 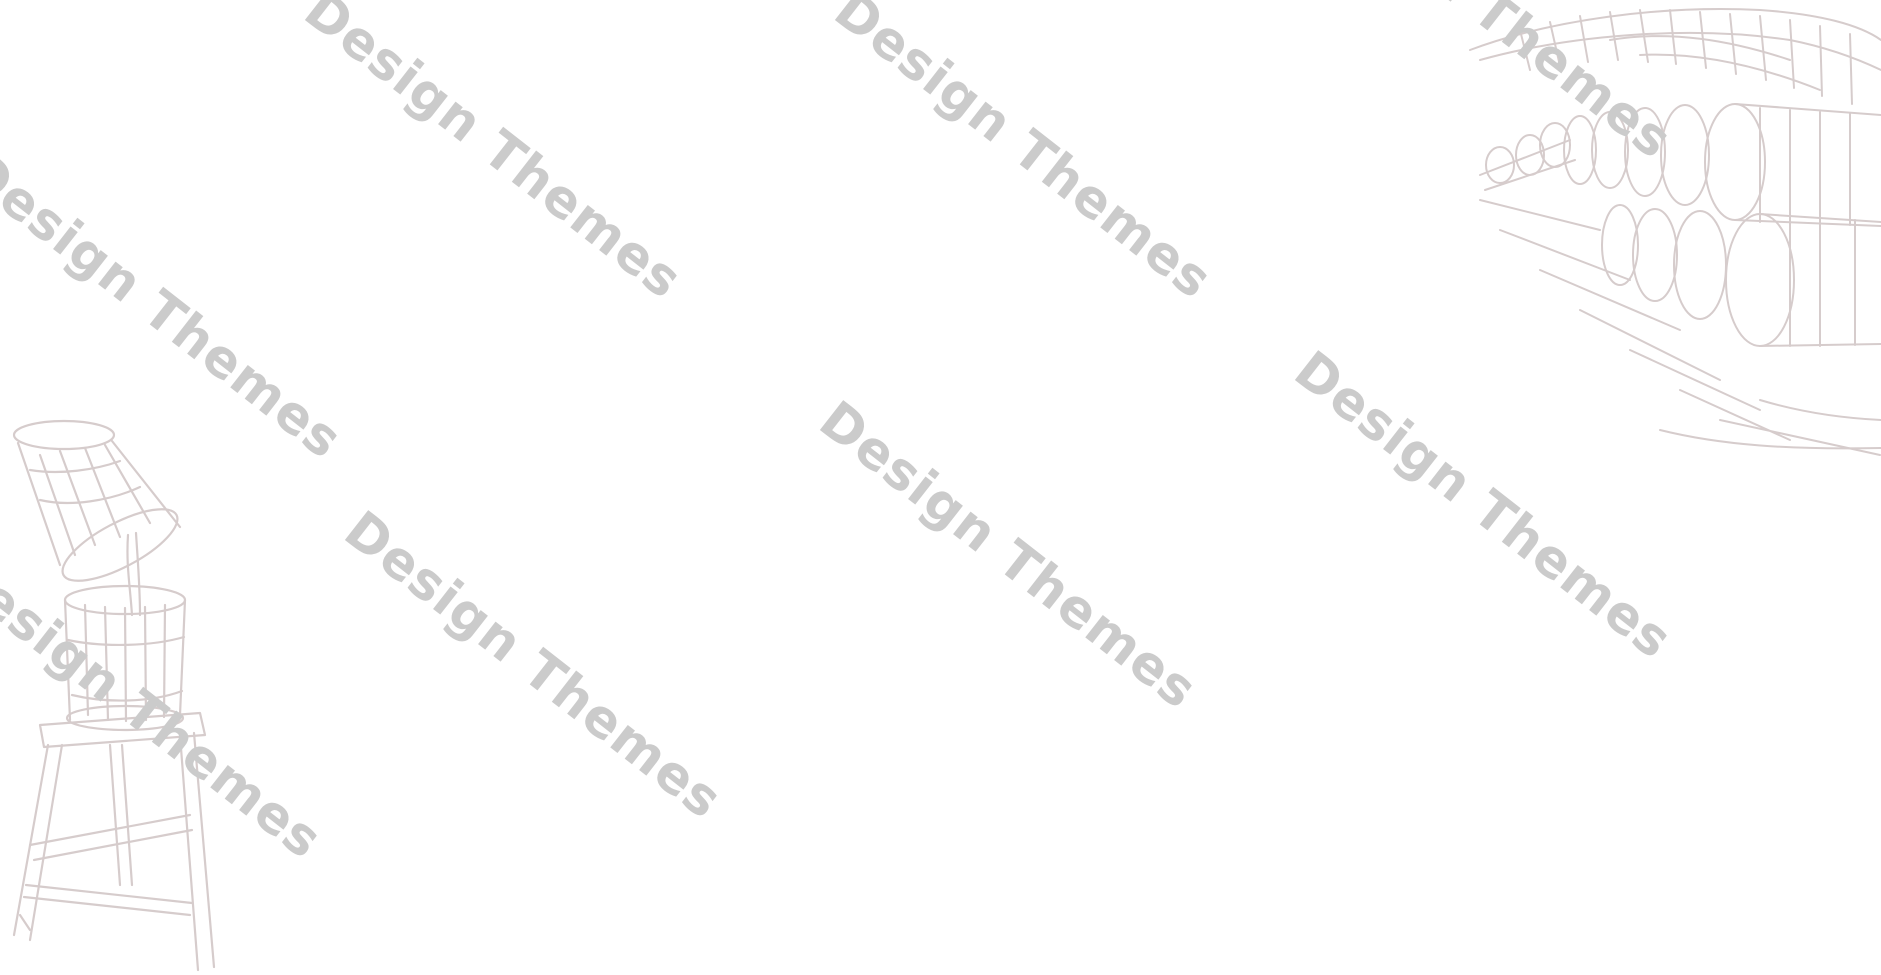 What do you see at coordinates (1023, 155) in the screenshot?
I see `watermark-3: Design Themes` at bounding box center [1023, 155].